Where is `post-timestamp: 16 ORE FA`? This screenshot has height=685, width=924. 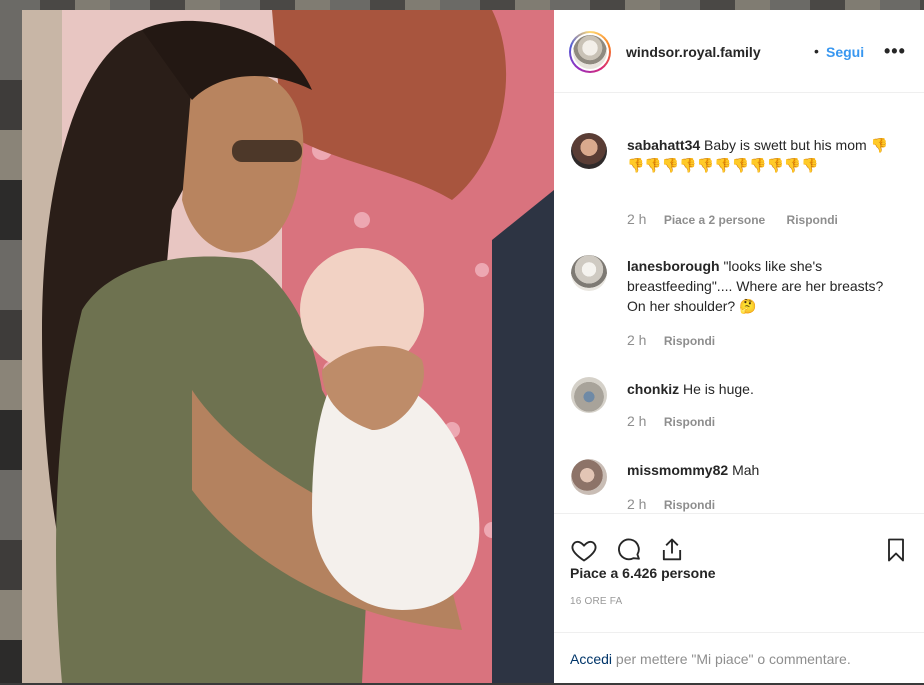 post-timestamp: 16 ORE FA is located at coordinates (596, 601).